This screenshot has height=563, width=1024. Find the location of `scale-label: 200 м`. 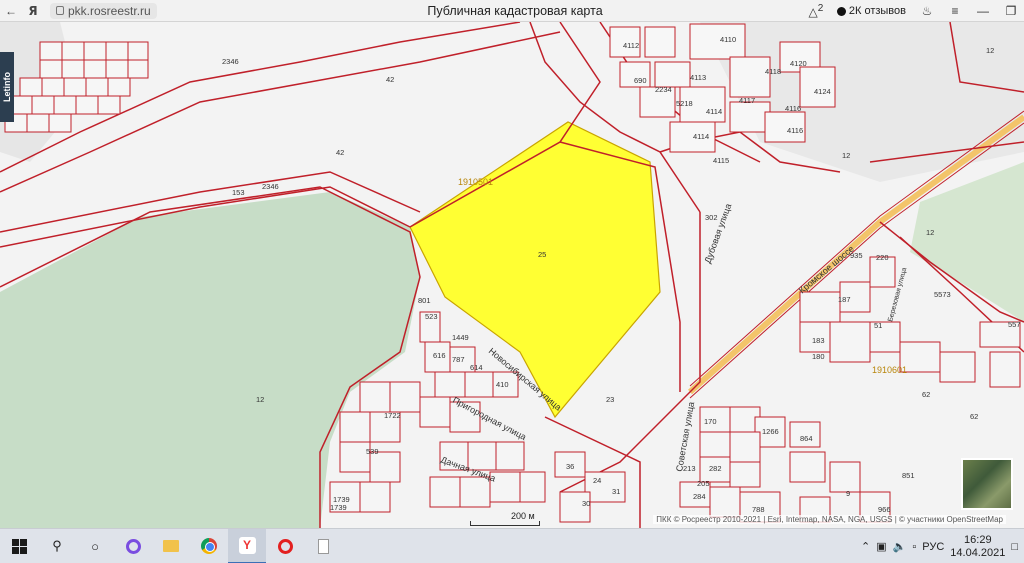

scale-label: 200 м is located at coordinates (523, 516).